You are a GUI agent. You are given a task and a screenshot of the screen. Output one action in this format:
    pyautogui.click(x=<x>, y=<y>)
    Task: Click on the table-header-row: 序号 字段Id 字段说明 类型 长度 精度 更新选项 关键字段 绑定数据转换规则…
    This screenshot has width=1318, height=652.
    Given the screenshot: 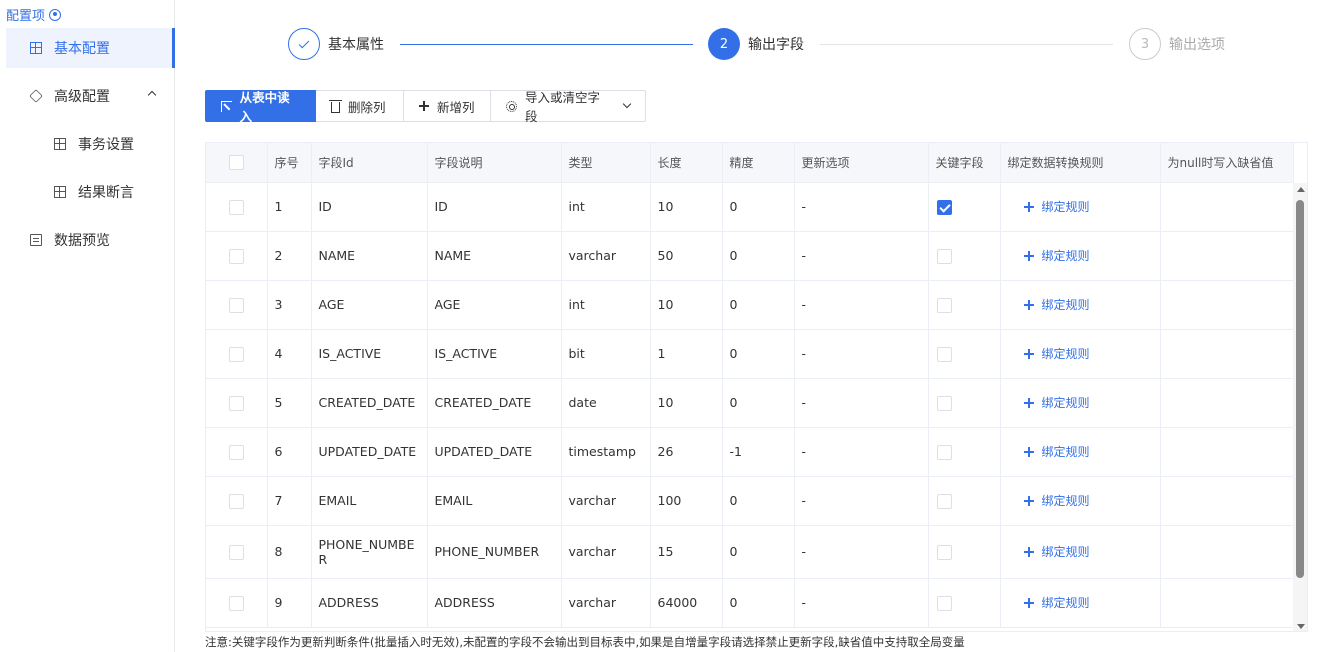 What is the action you would take?
    pyautogui.click(x=750, y=163)
    